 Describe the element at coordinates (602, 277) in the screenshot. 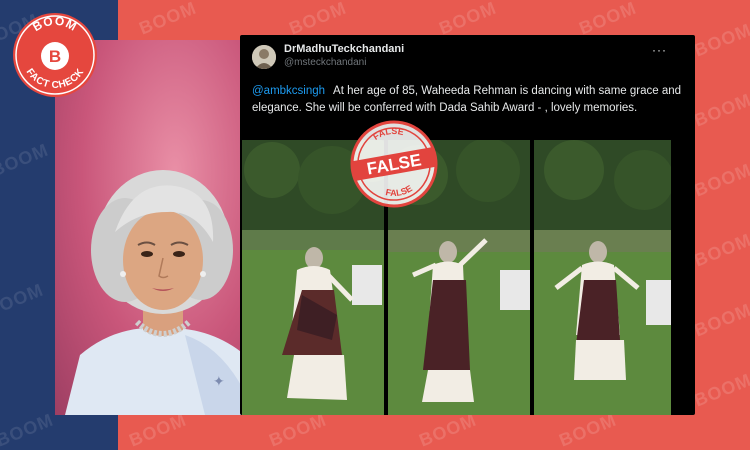

I see `video-frame` at that location.